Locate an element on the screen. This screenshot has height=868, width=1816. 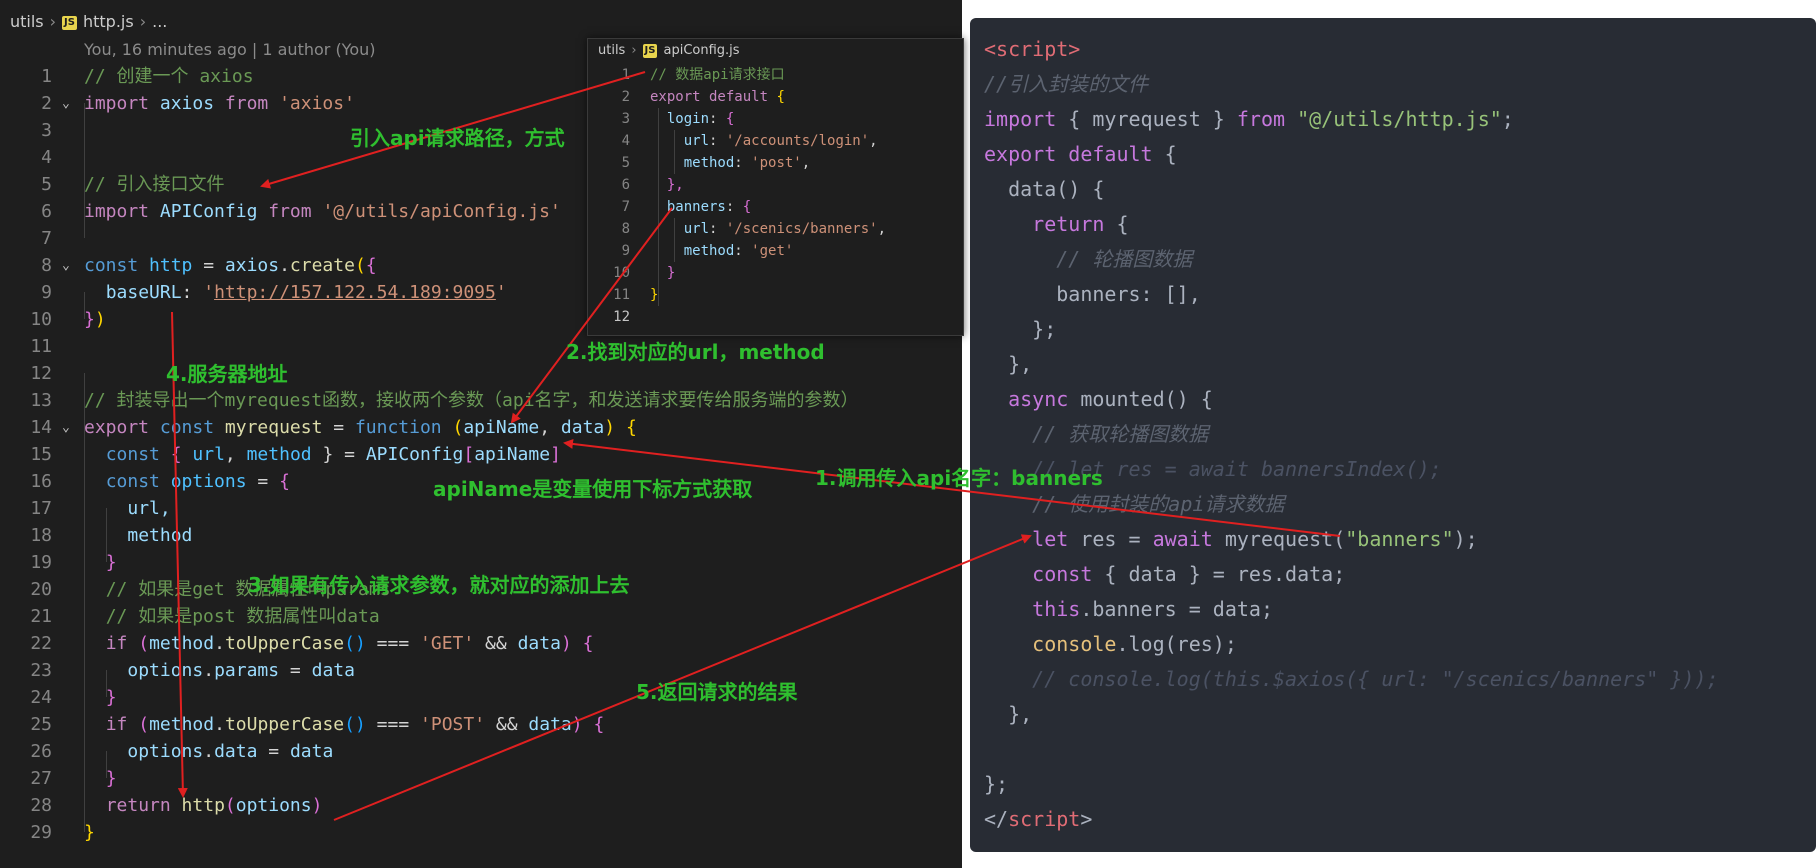
keyword: default is located at coordinates (734, 97).